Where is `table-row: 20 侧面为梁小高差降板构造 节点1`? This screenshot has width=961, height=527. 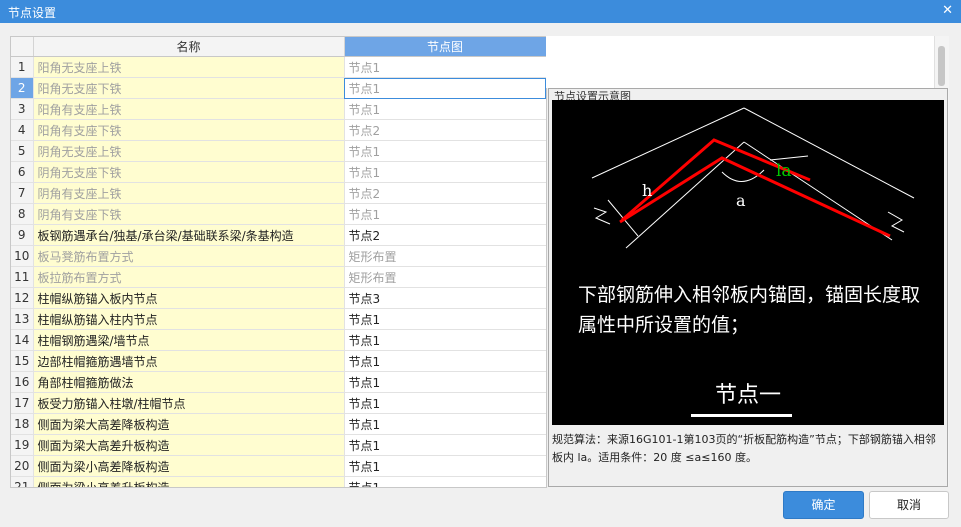
table-row: 20 侧面为梁小高差降板构造 节点1 is located at coordinates (278, 466).